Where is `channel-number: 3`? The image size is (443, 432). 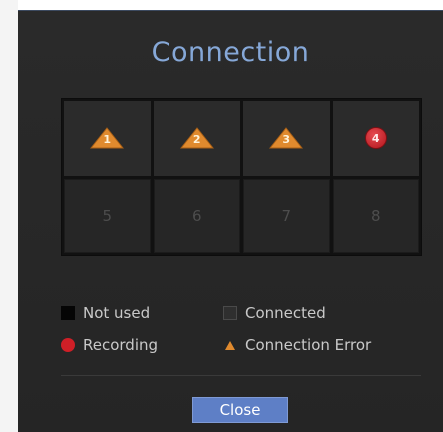 channel-number: 3 is located at coordinates (286, 140).